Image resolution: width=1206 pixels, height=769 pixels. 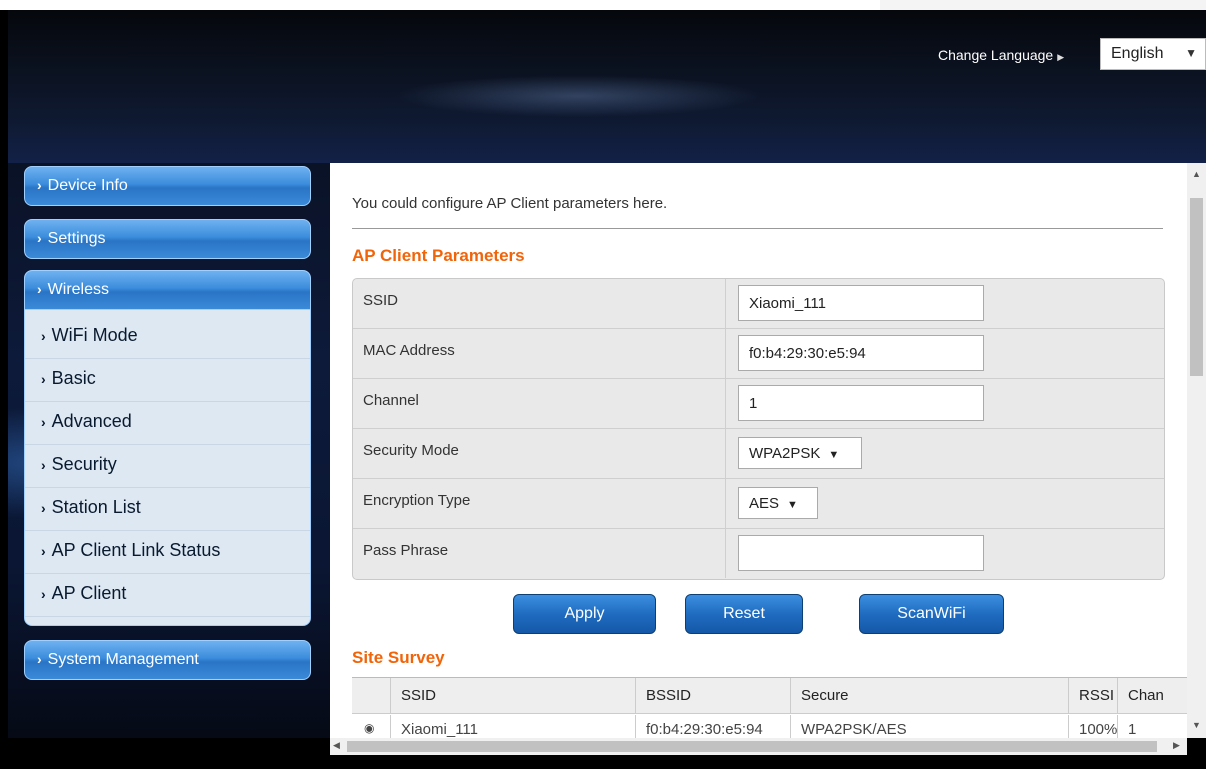 What do you see at coordinates (123, 659) in the screenshot?
I see `nav-system-management-label: System Management` at bounding box center [123, 659].